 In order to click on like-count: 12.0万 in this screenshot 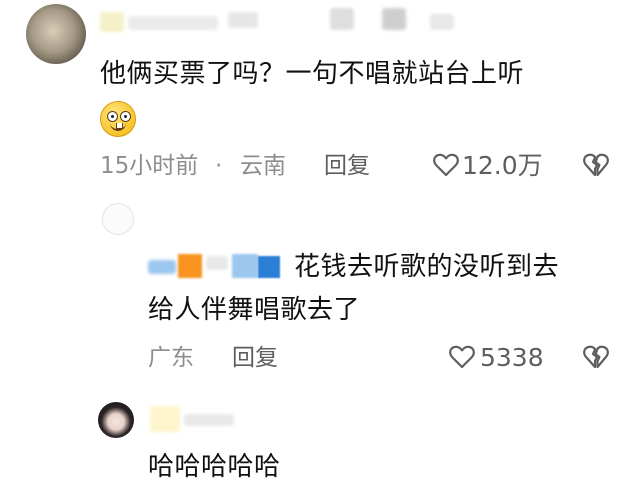, I will do `click(502, 165)`.